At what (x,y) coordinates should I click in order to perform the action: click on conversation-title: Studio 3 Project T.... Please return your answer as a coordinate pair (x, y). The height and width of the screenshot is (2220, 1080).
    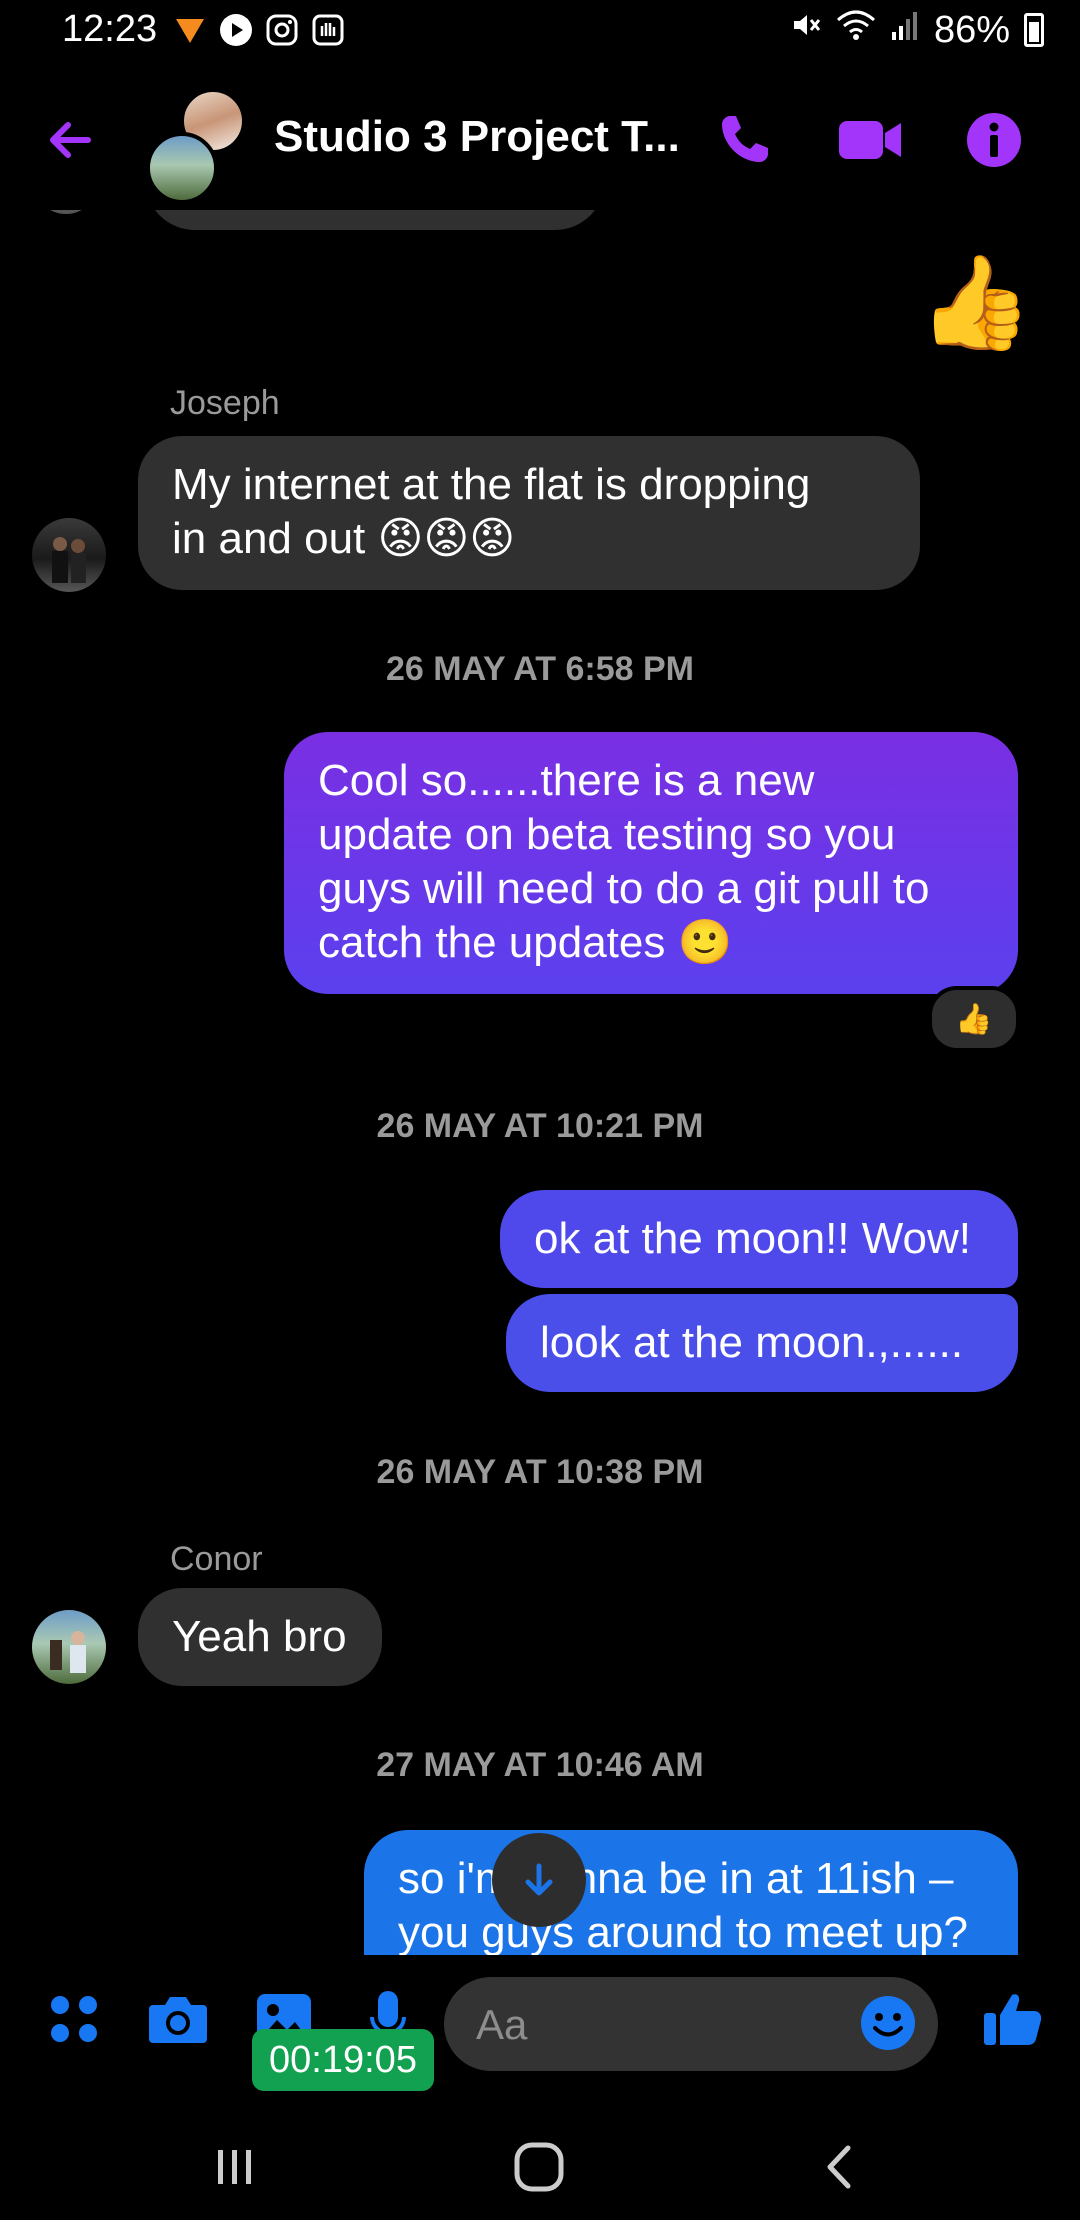
    Looking at the image, I should click on (477, 137).